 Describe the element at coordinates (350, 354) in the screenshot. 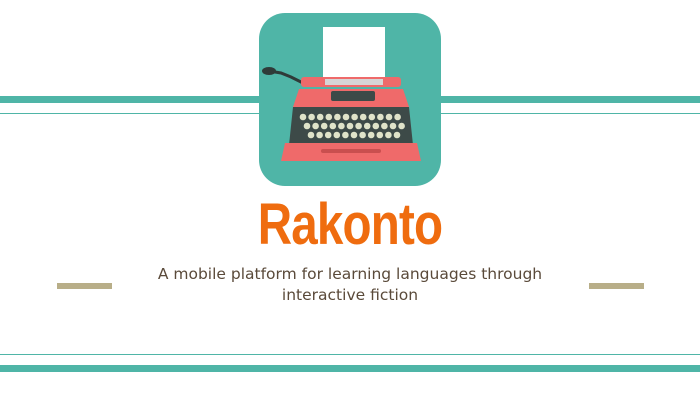

I see `bottom-thin-rule` at that location.